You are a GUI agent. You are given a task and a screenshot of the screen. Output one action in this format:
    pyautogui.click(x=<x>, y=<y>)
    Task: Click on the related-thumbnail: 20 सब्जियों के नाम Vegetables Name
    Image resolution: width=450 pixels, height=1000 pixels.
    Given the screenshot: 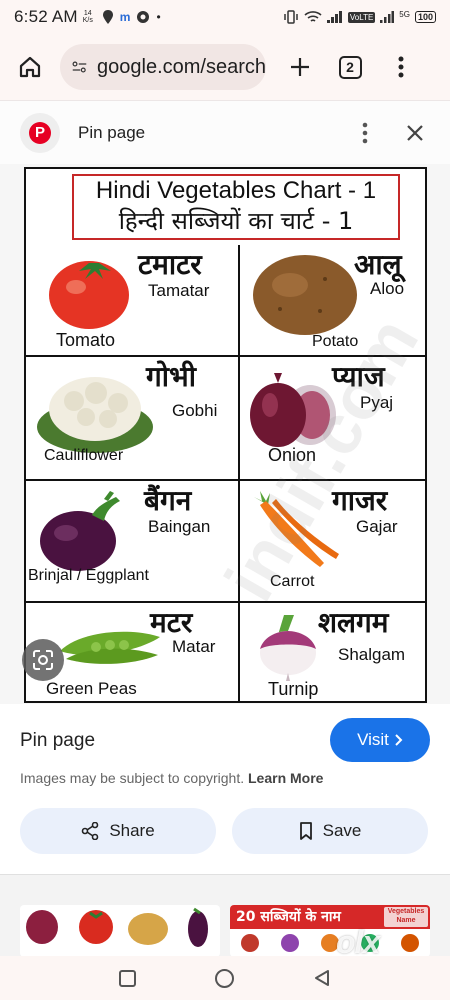 What is the action you would take?
    pyautogui.click(x=330, y=931)
    